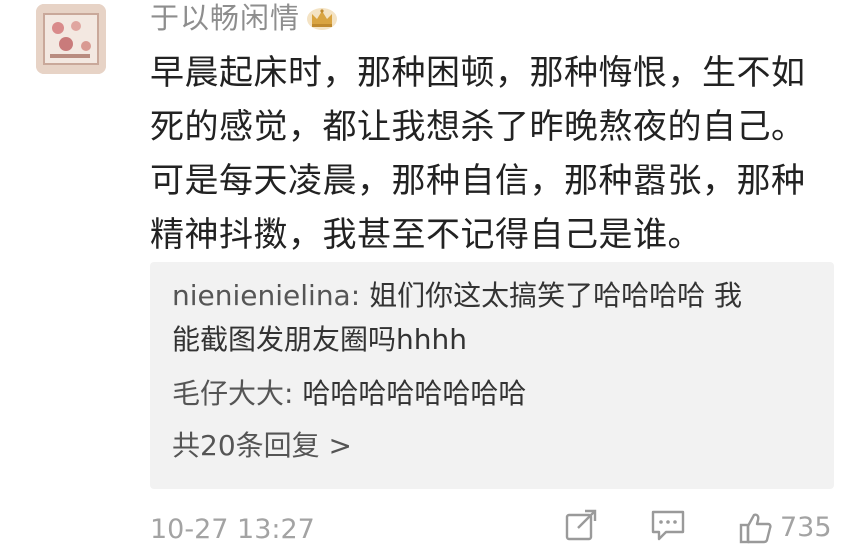 Image resolution: width=865 pixels, height=544 pixels. I want to click on author-name: 于以畅闲情, so click(225, 18).